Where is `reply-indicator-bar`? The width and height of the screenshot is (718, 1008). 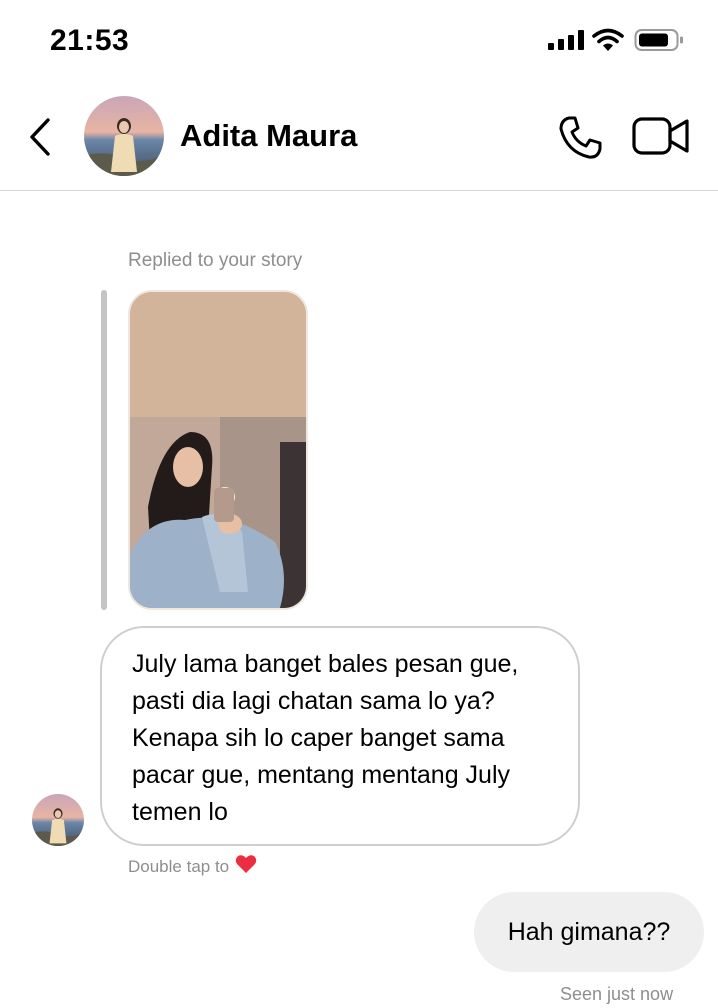 reply-indicator-bar is located at coordinates (104, 450).